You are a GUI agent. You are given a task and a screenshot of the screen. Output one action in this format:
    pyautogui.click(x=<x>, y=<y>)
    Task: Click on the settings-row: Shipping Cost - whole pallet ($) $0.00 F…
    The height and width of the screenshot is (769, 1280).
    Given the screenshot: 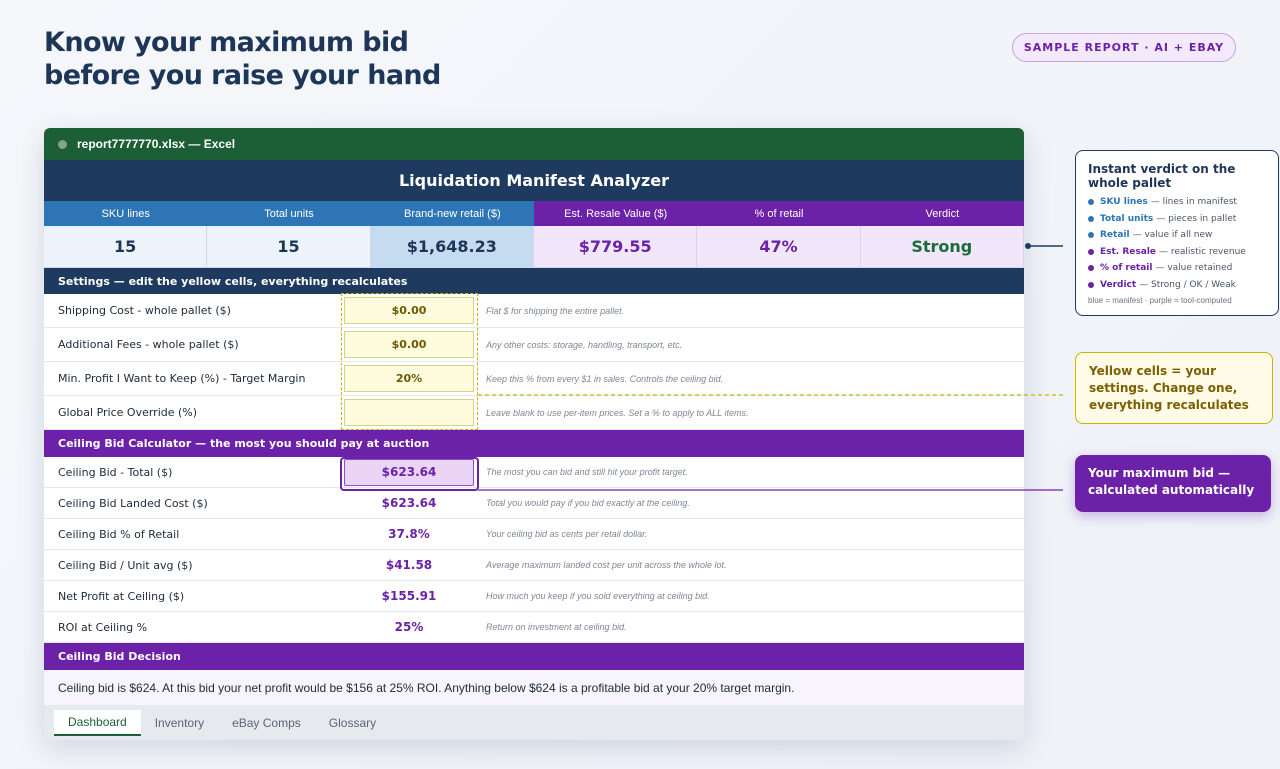 What is the action you would take?
    pyautogui.click(x=534, y=311)
    